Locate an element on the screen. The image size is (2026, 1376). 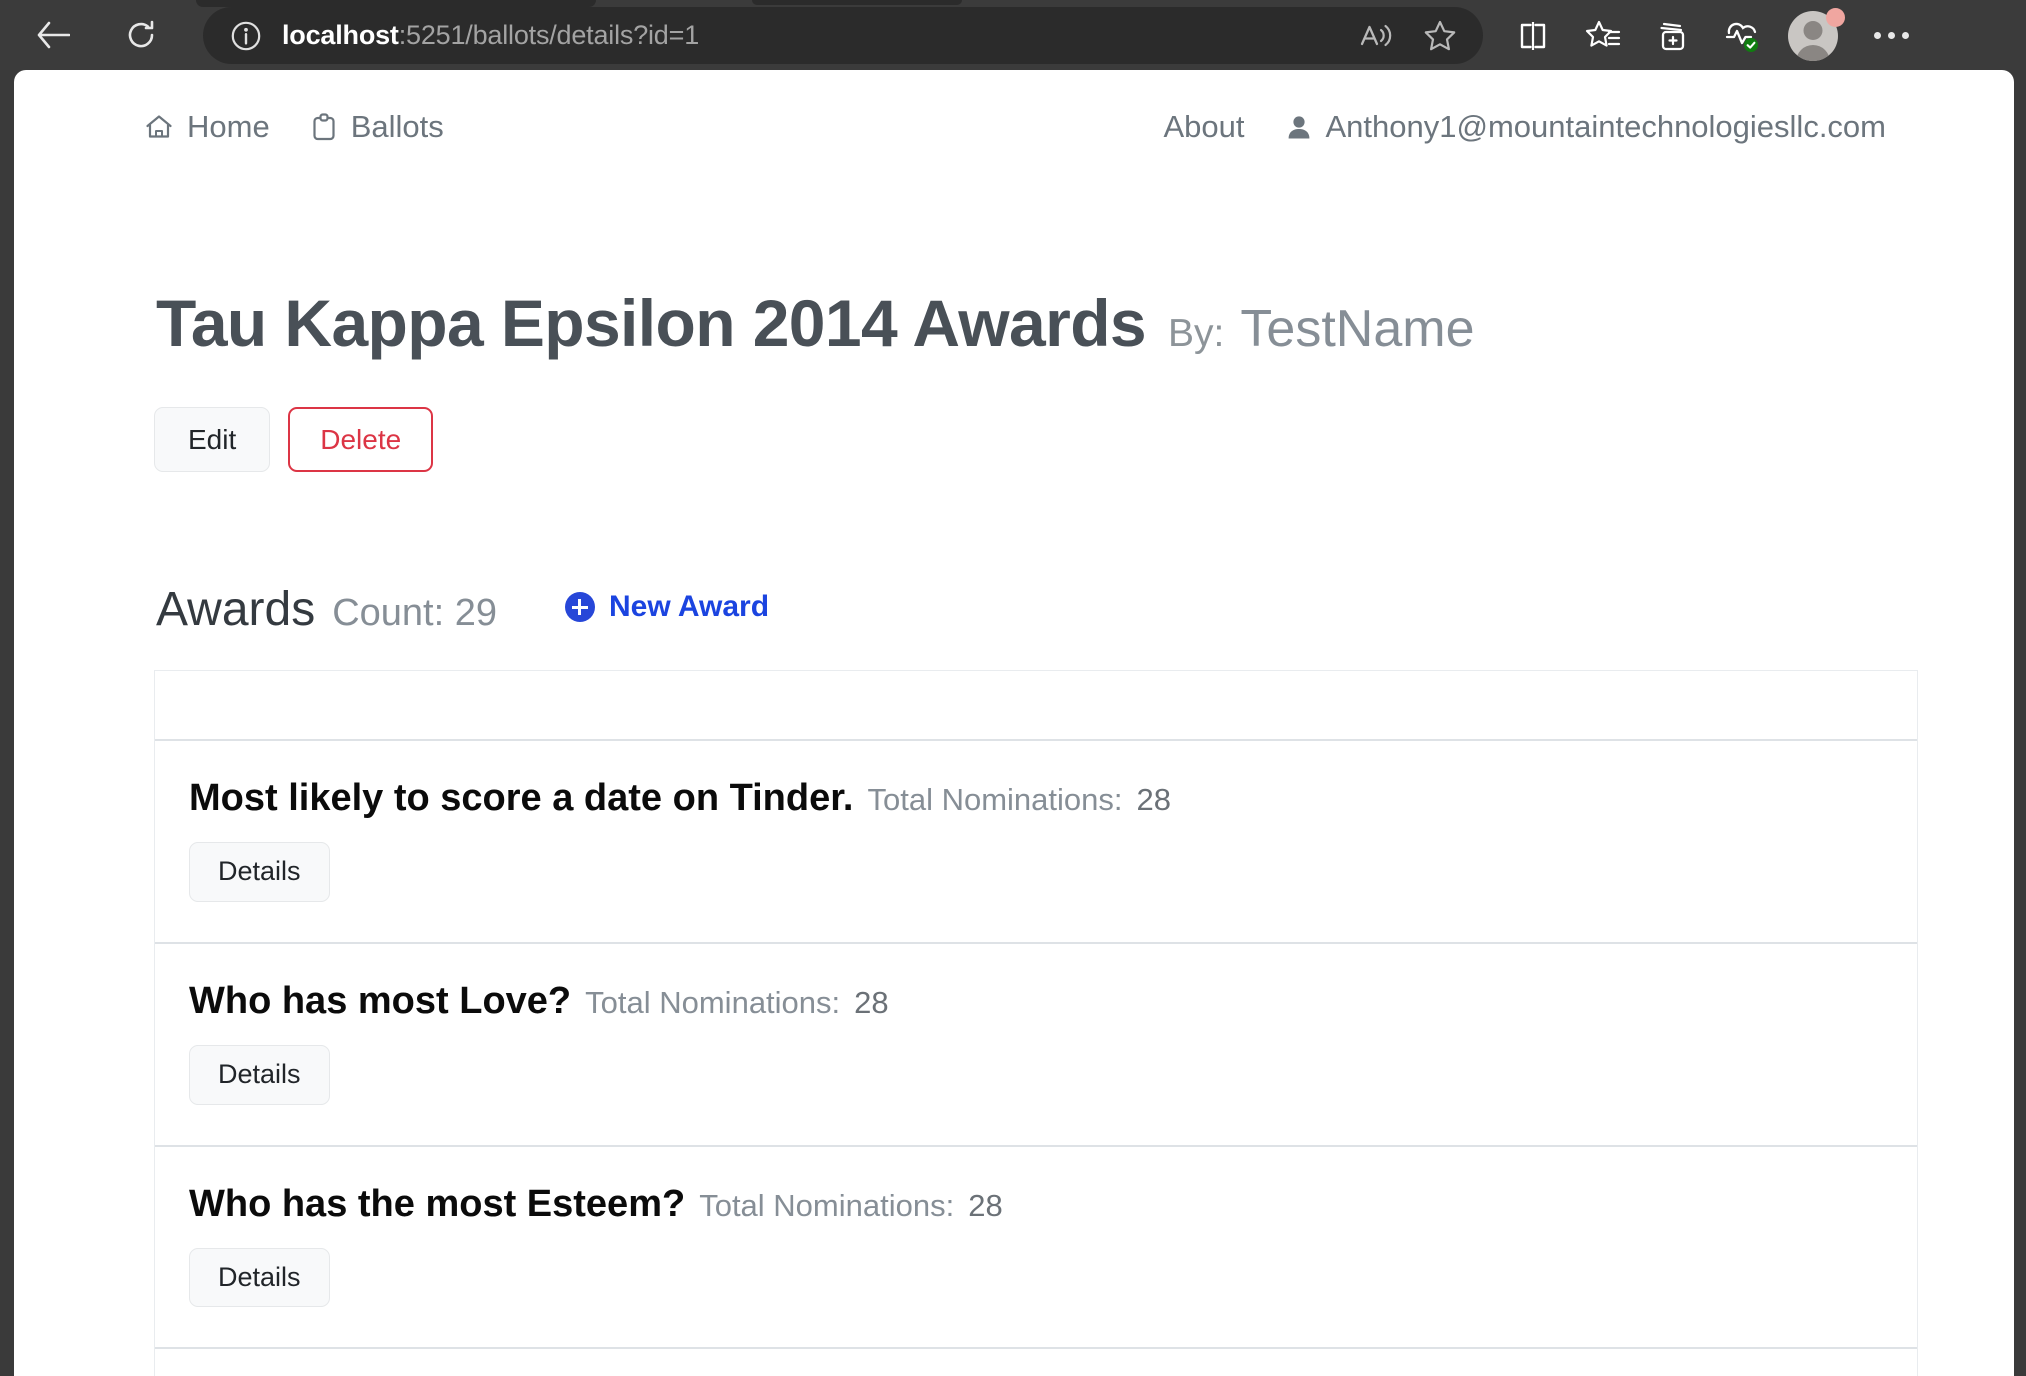
address-bar: localhost:5251/ballots/details?id=1 is located at coordinates (843, 35).